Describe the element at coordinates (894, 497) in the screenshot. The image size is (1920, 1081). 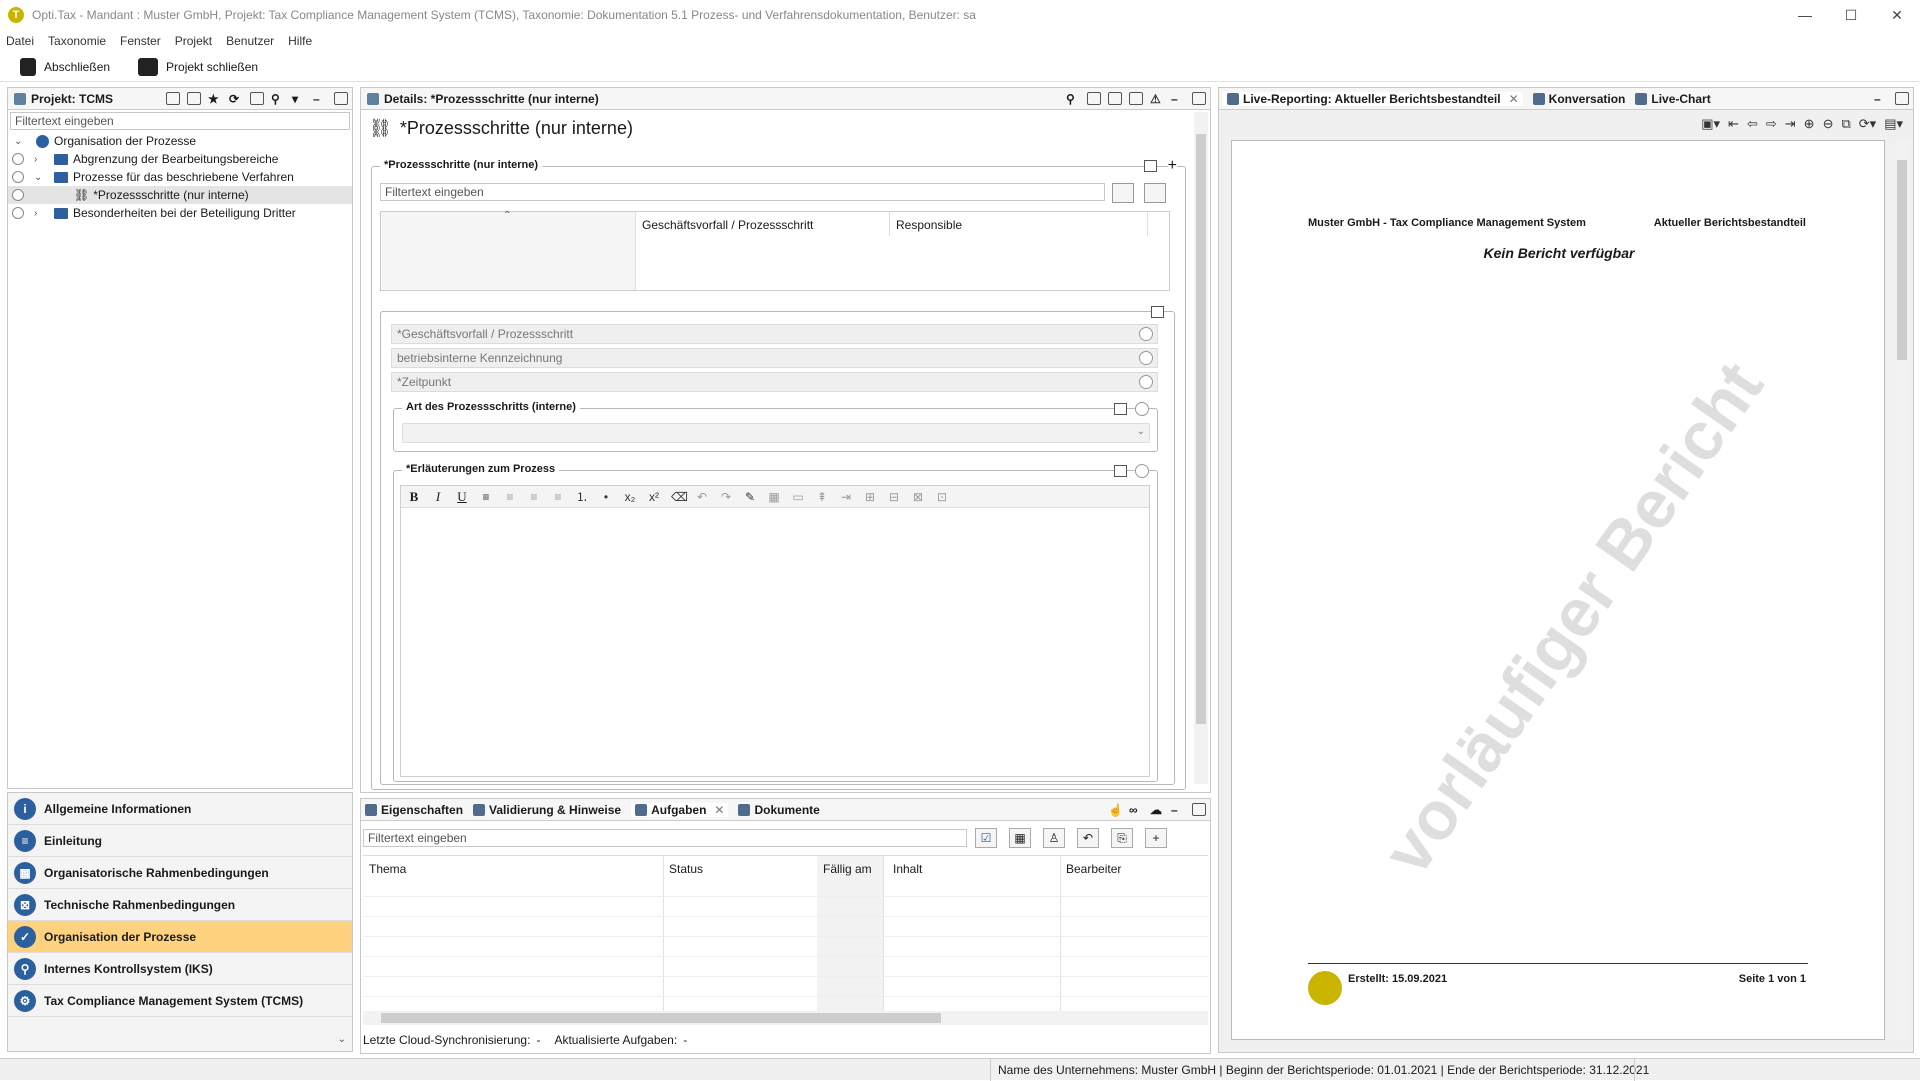
I see `split-cells-icon: ⊟` at that location.